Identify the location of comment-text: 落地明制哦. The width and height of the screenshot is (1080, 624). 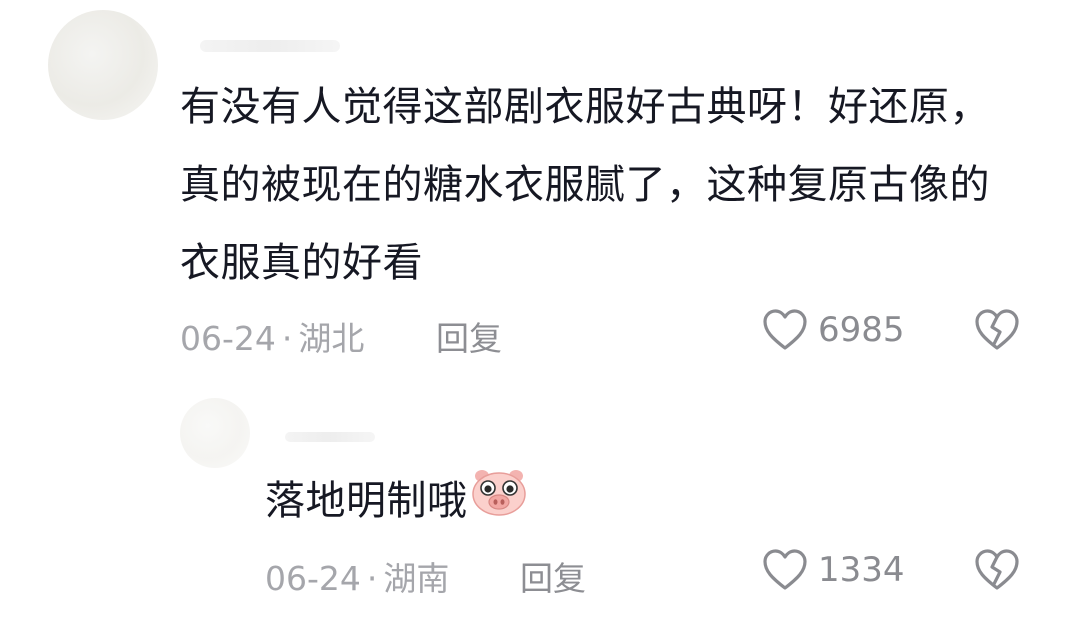
(635, 502).